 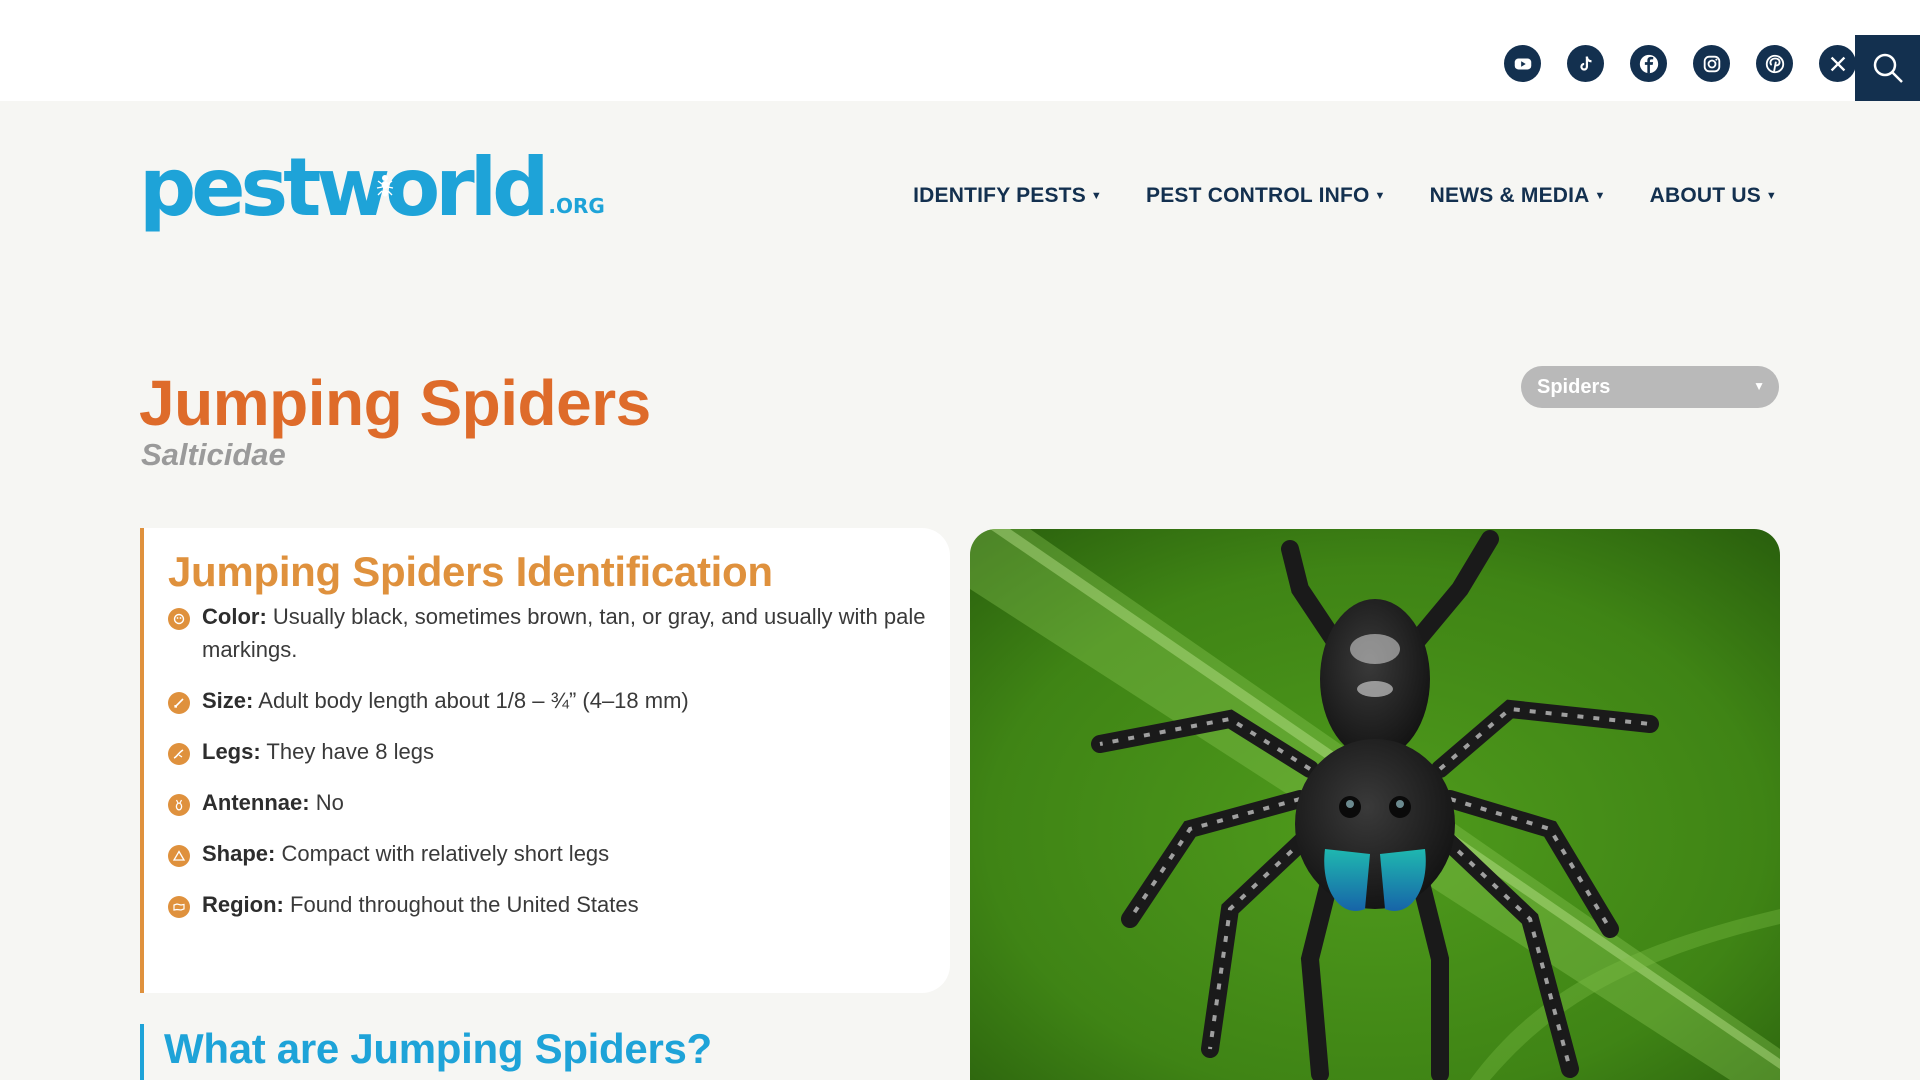 What do you see at coordinates (179, 856) in the screenshot?
I see `shape-icon` at bounding box center [179, 856].